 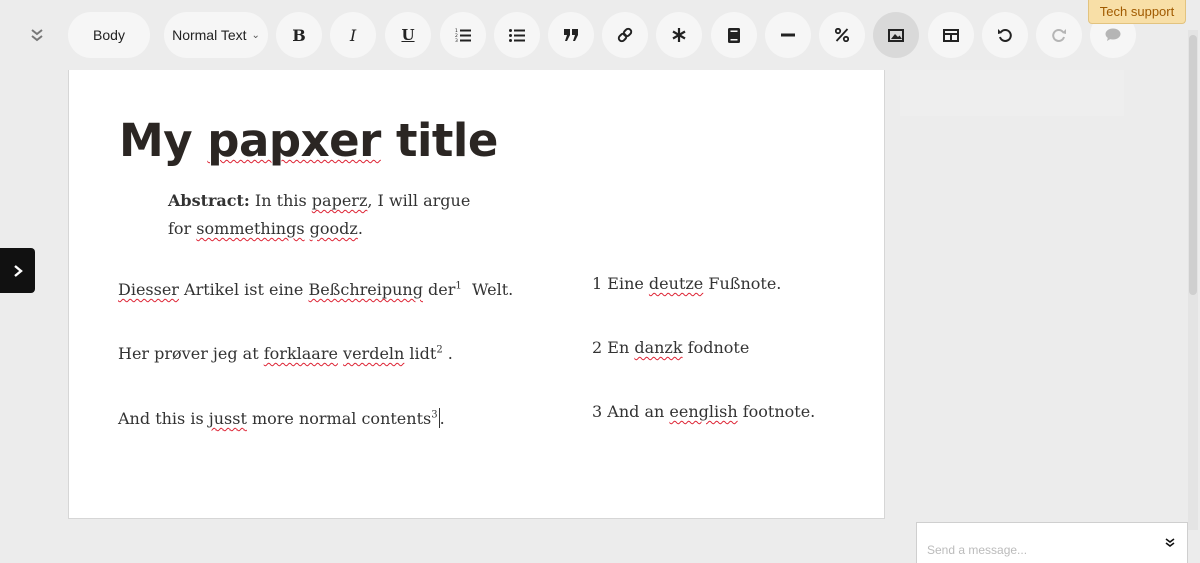 I want to click on math-button, so click(x=842, y=35).